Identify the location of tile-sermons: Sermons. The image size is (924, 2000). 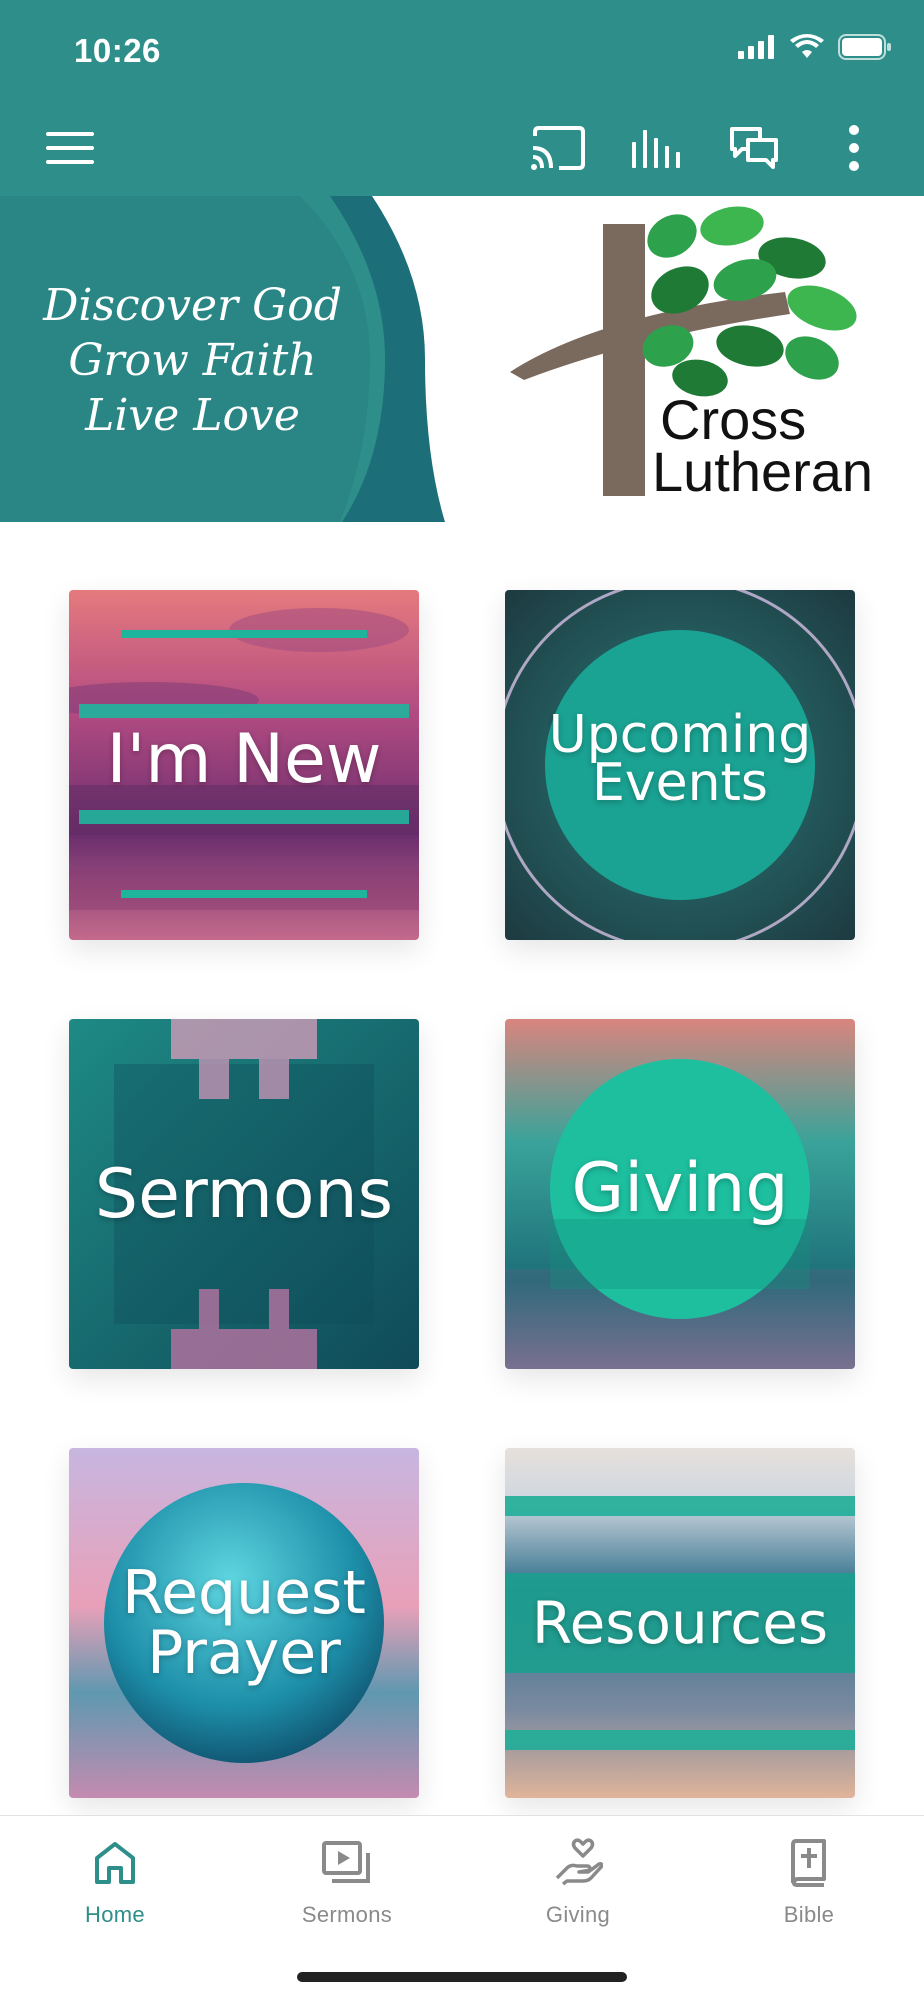
(244, 1194).